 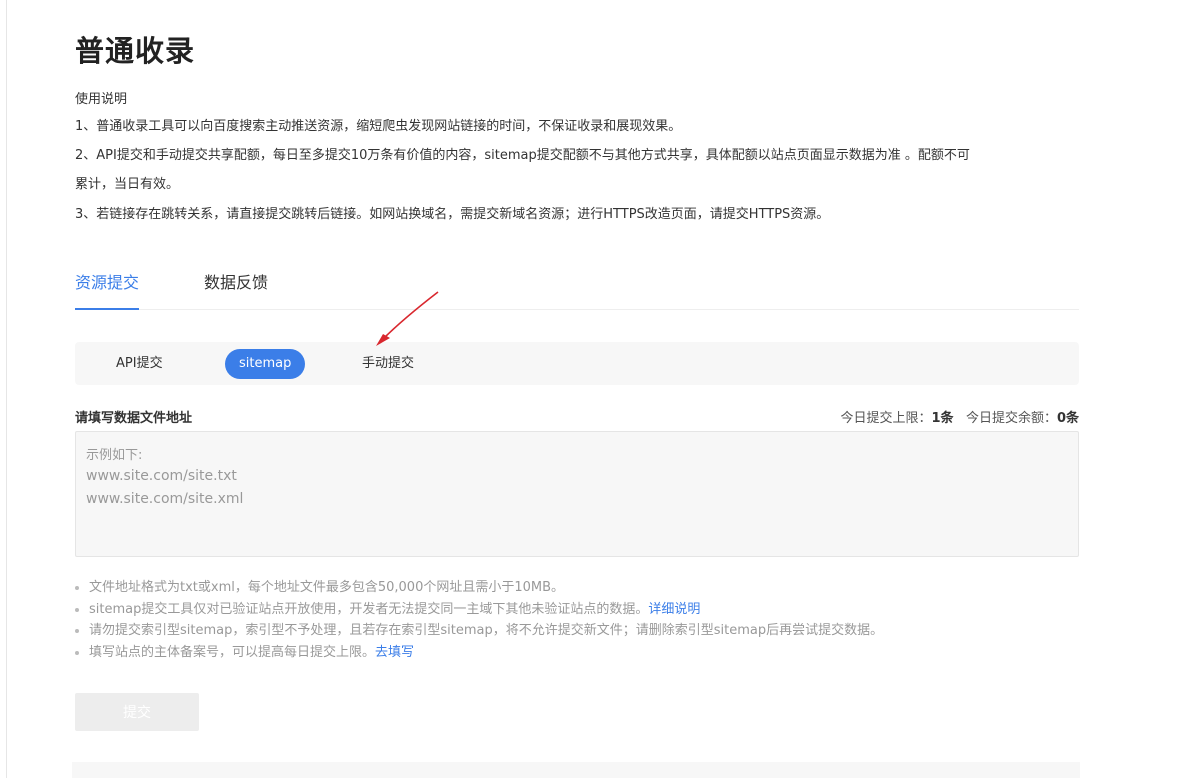 What do you see at coordinates (1011, 418) in the screenshot?
I see `quota-remain-label: 今日提交余额：` at bounding box center [1011, 418].